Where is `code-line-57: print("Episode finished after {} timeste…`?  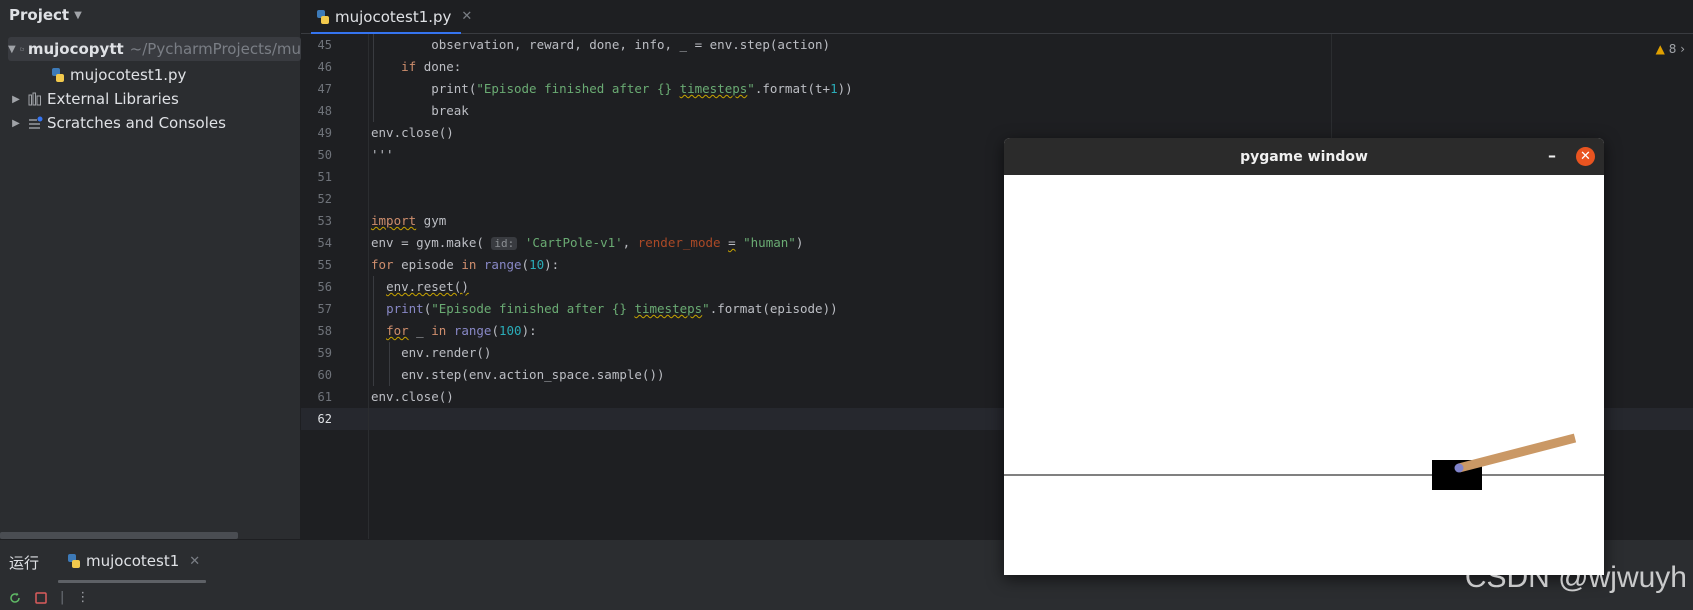 code-line-57: print("Episode finished after {} timeste… is located at coordinates (612, 308).